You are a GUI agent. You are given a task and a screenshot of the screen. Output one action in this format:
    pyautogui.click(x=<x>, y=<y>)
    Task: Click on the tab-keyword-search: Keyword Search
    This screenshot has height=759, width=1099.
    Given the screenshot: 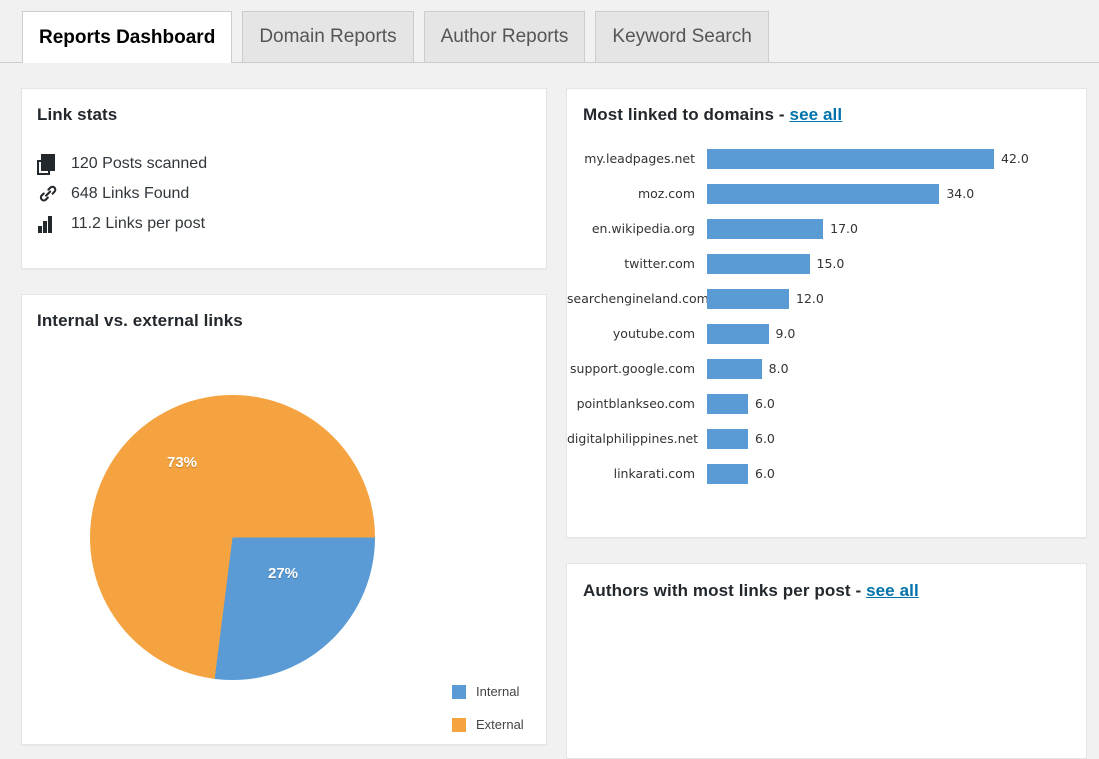 What is the action you would take?
    pyautogui.click(x=682, y=36)
    